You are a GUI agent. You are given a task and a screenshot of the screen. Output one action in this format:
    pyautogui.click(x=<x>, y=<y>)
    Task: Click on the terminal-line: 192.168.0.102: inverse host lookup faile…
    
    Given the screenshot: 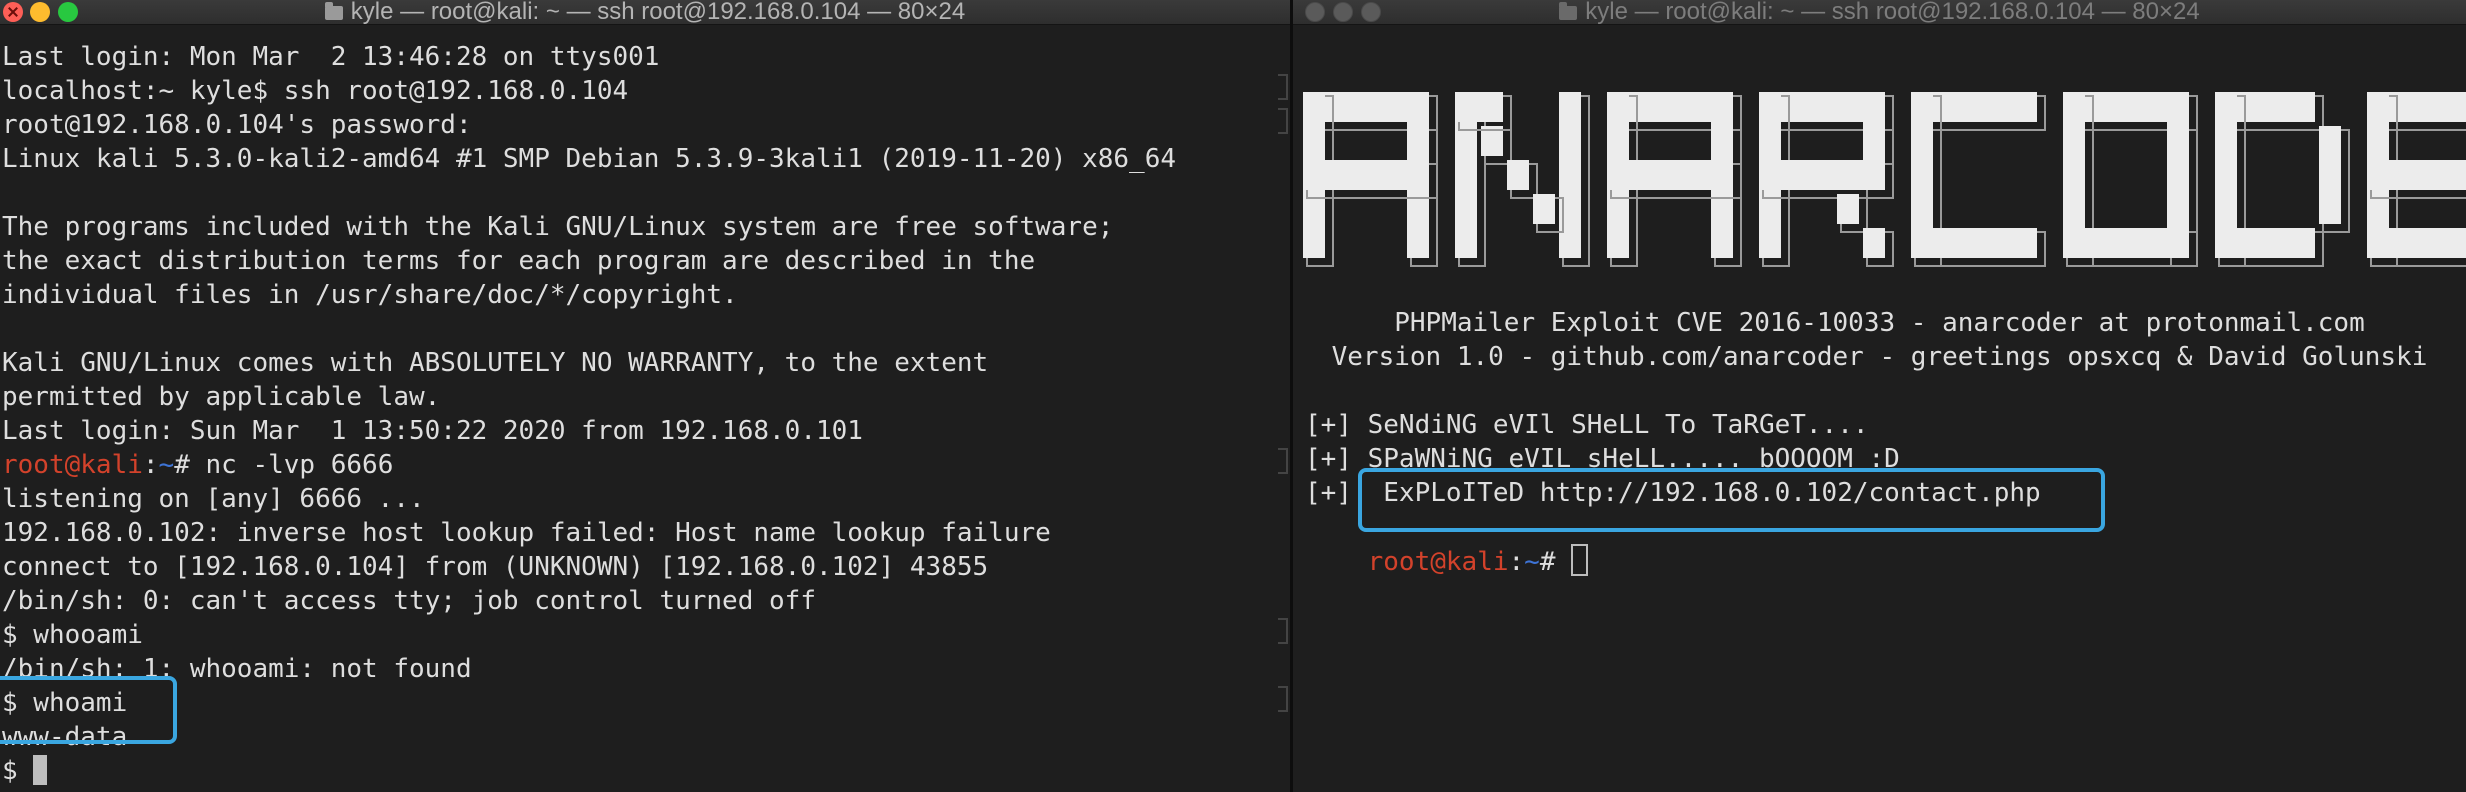 What is the action you would take?
    pyautogui.click(x=526, y=533)
    